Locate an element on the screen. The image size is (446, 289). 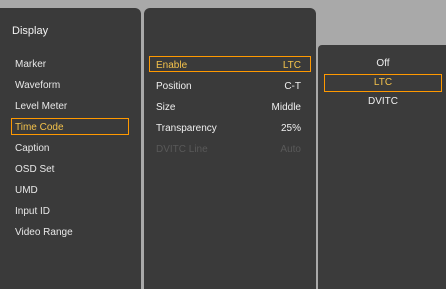
menu-item-label: UMD is located at coordinates (26, 190).